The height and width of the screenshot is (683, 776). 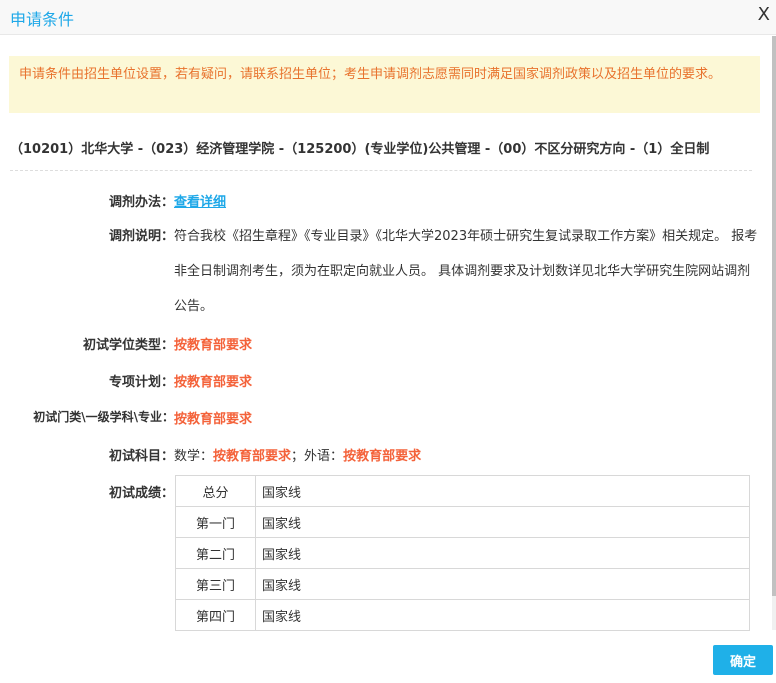 What do you see at coordinates (215, 491) in the screenshot?
I see `subject-cell: 总分` at bounding box center [215, 491].